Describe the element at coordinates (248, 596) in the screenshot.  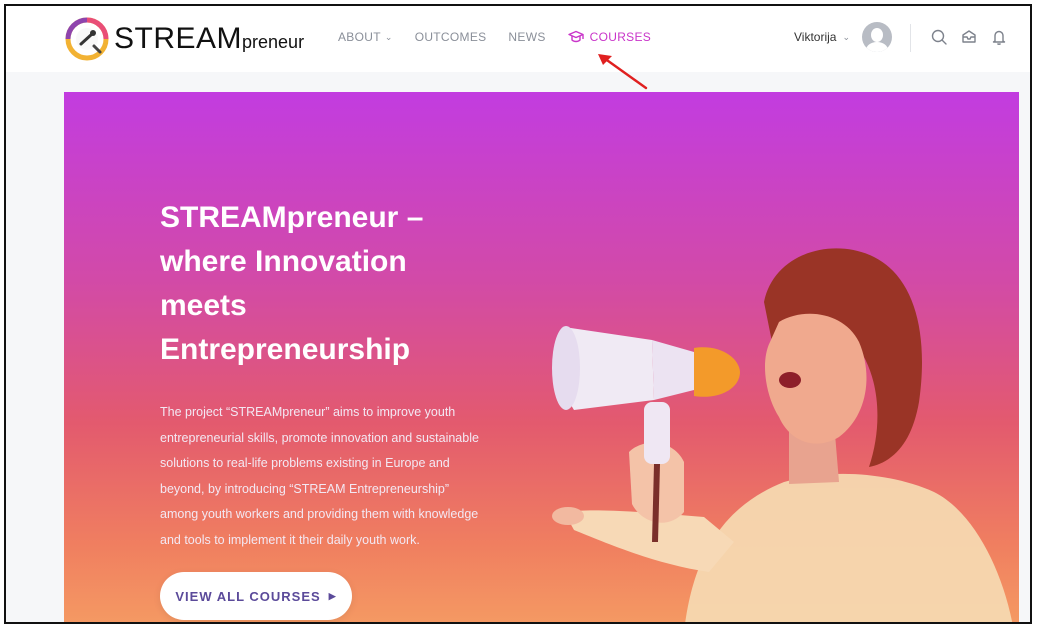
I see `cta-label: VIEW ALL COURSES` at that location.